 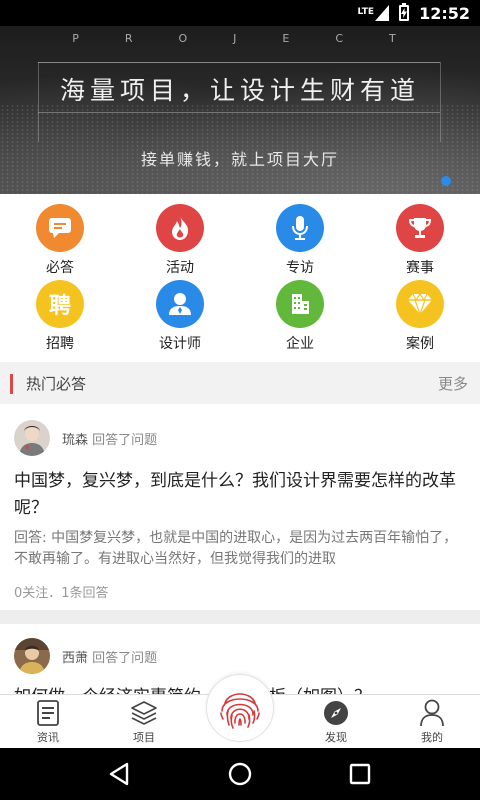 I want to click on tab-me: 我的, so click(x=432, y=721).